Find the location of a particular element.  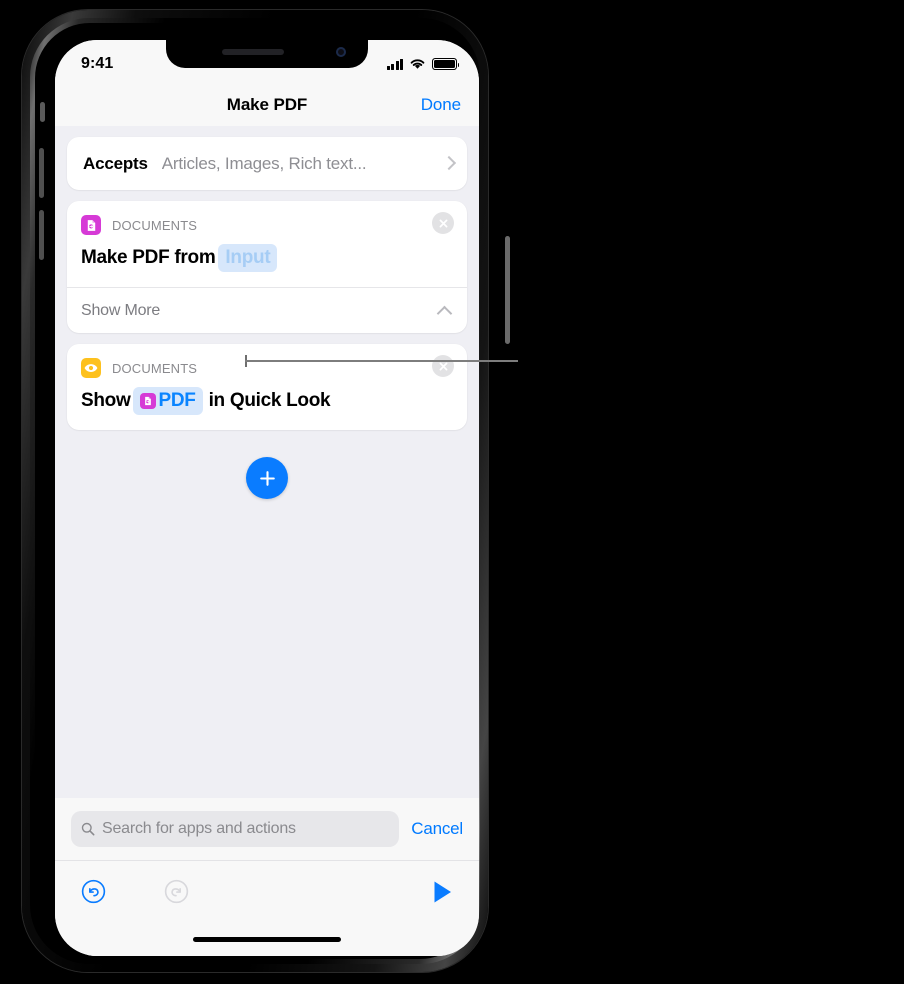

redo-icon is located at coordinates (176, 891).